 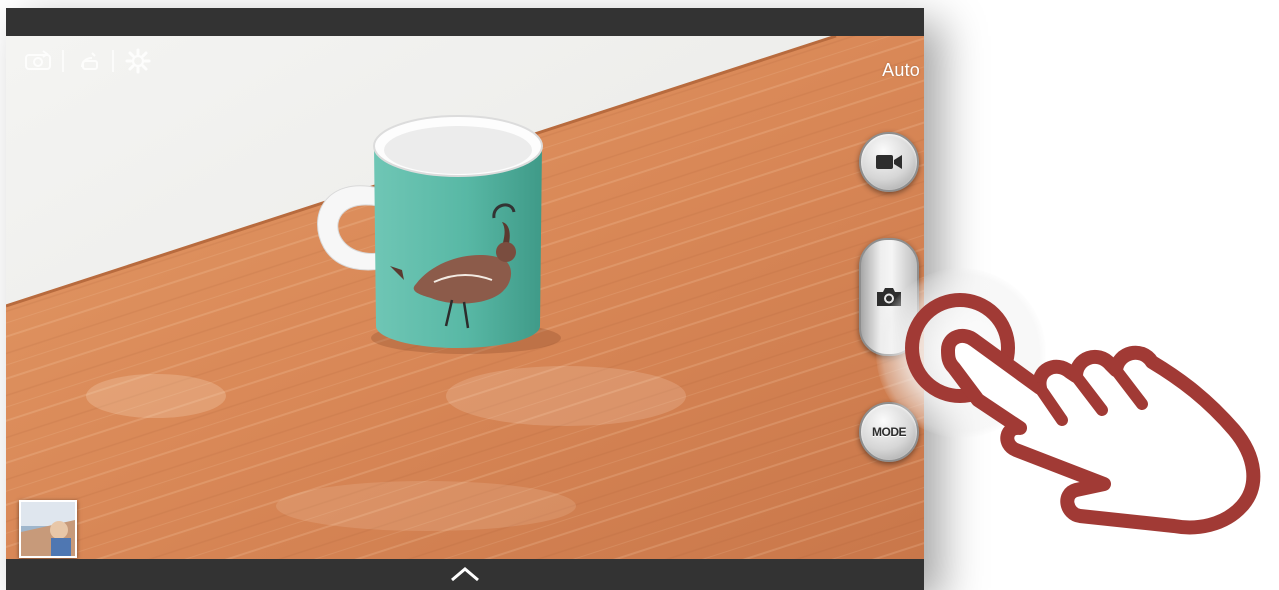 I want to click on expand-button, so click(x=465, y=574).